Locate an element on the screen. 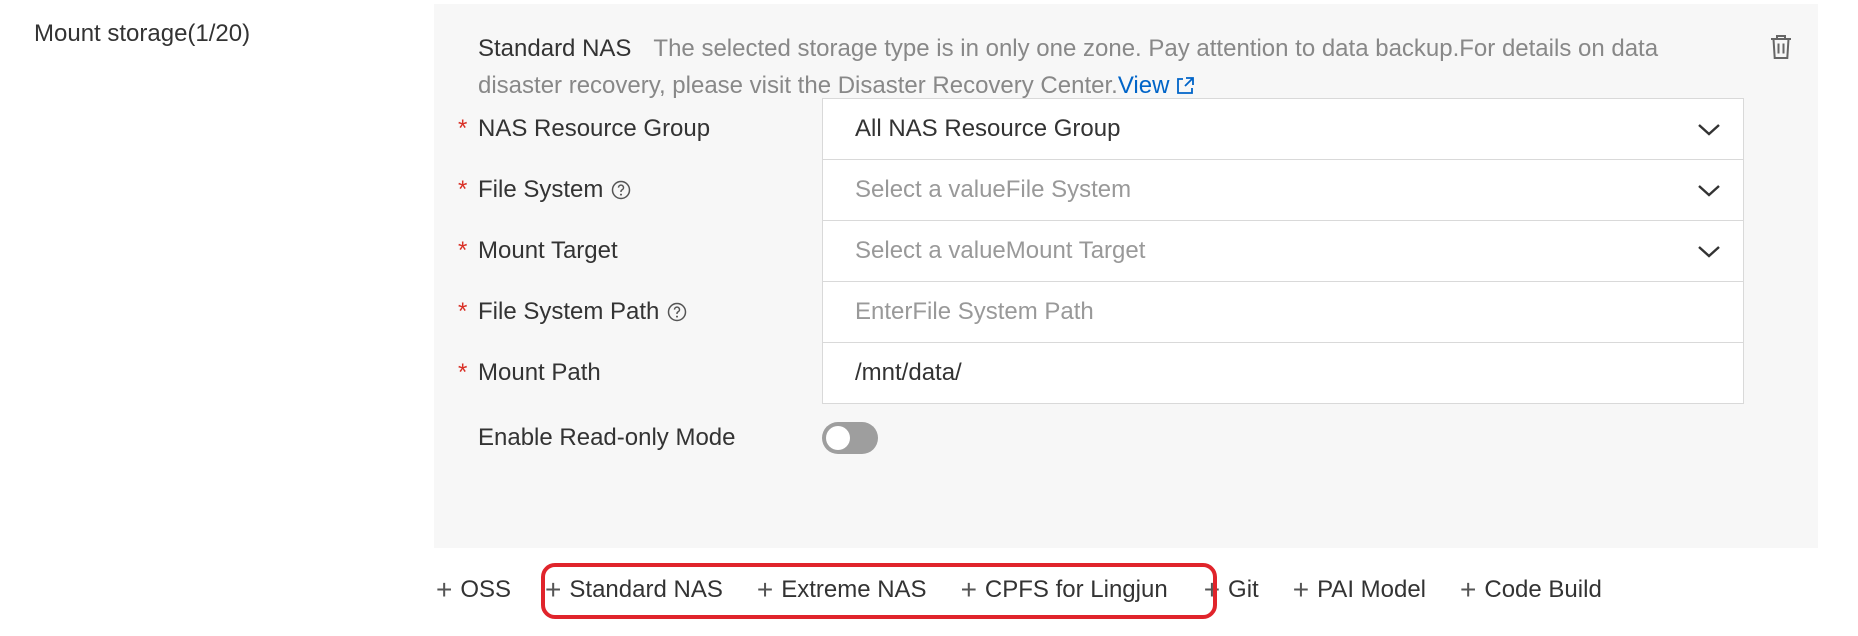 This screenshot has width=1858, height=636. toggle-knob is located at coordinates (838, 438).